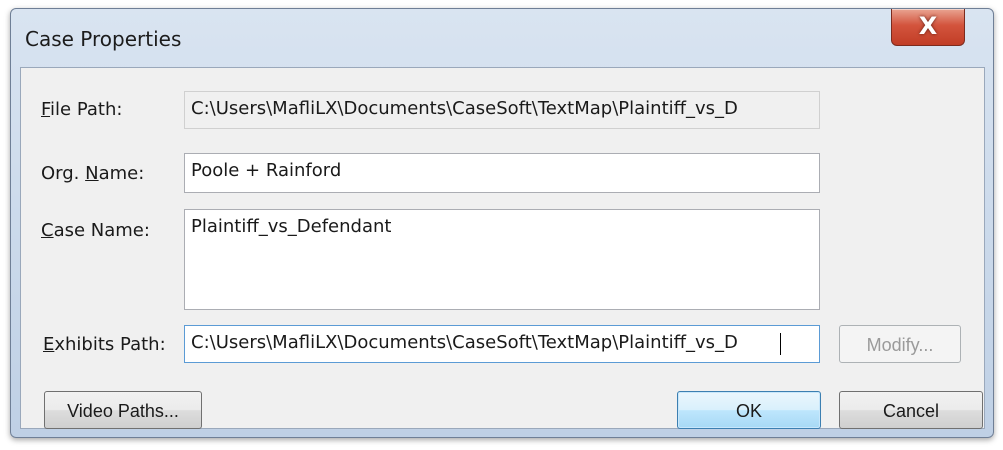 This screenshot has height=450, width=1003. Describe the element at coordinates (103, 39) in the screenshot. I see `dialog-title: Case Properties` at that location.